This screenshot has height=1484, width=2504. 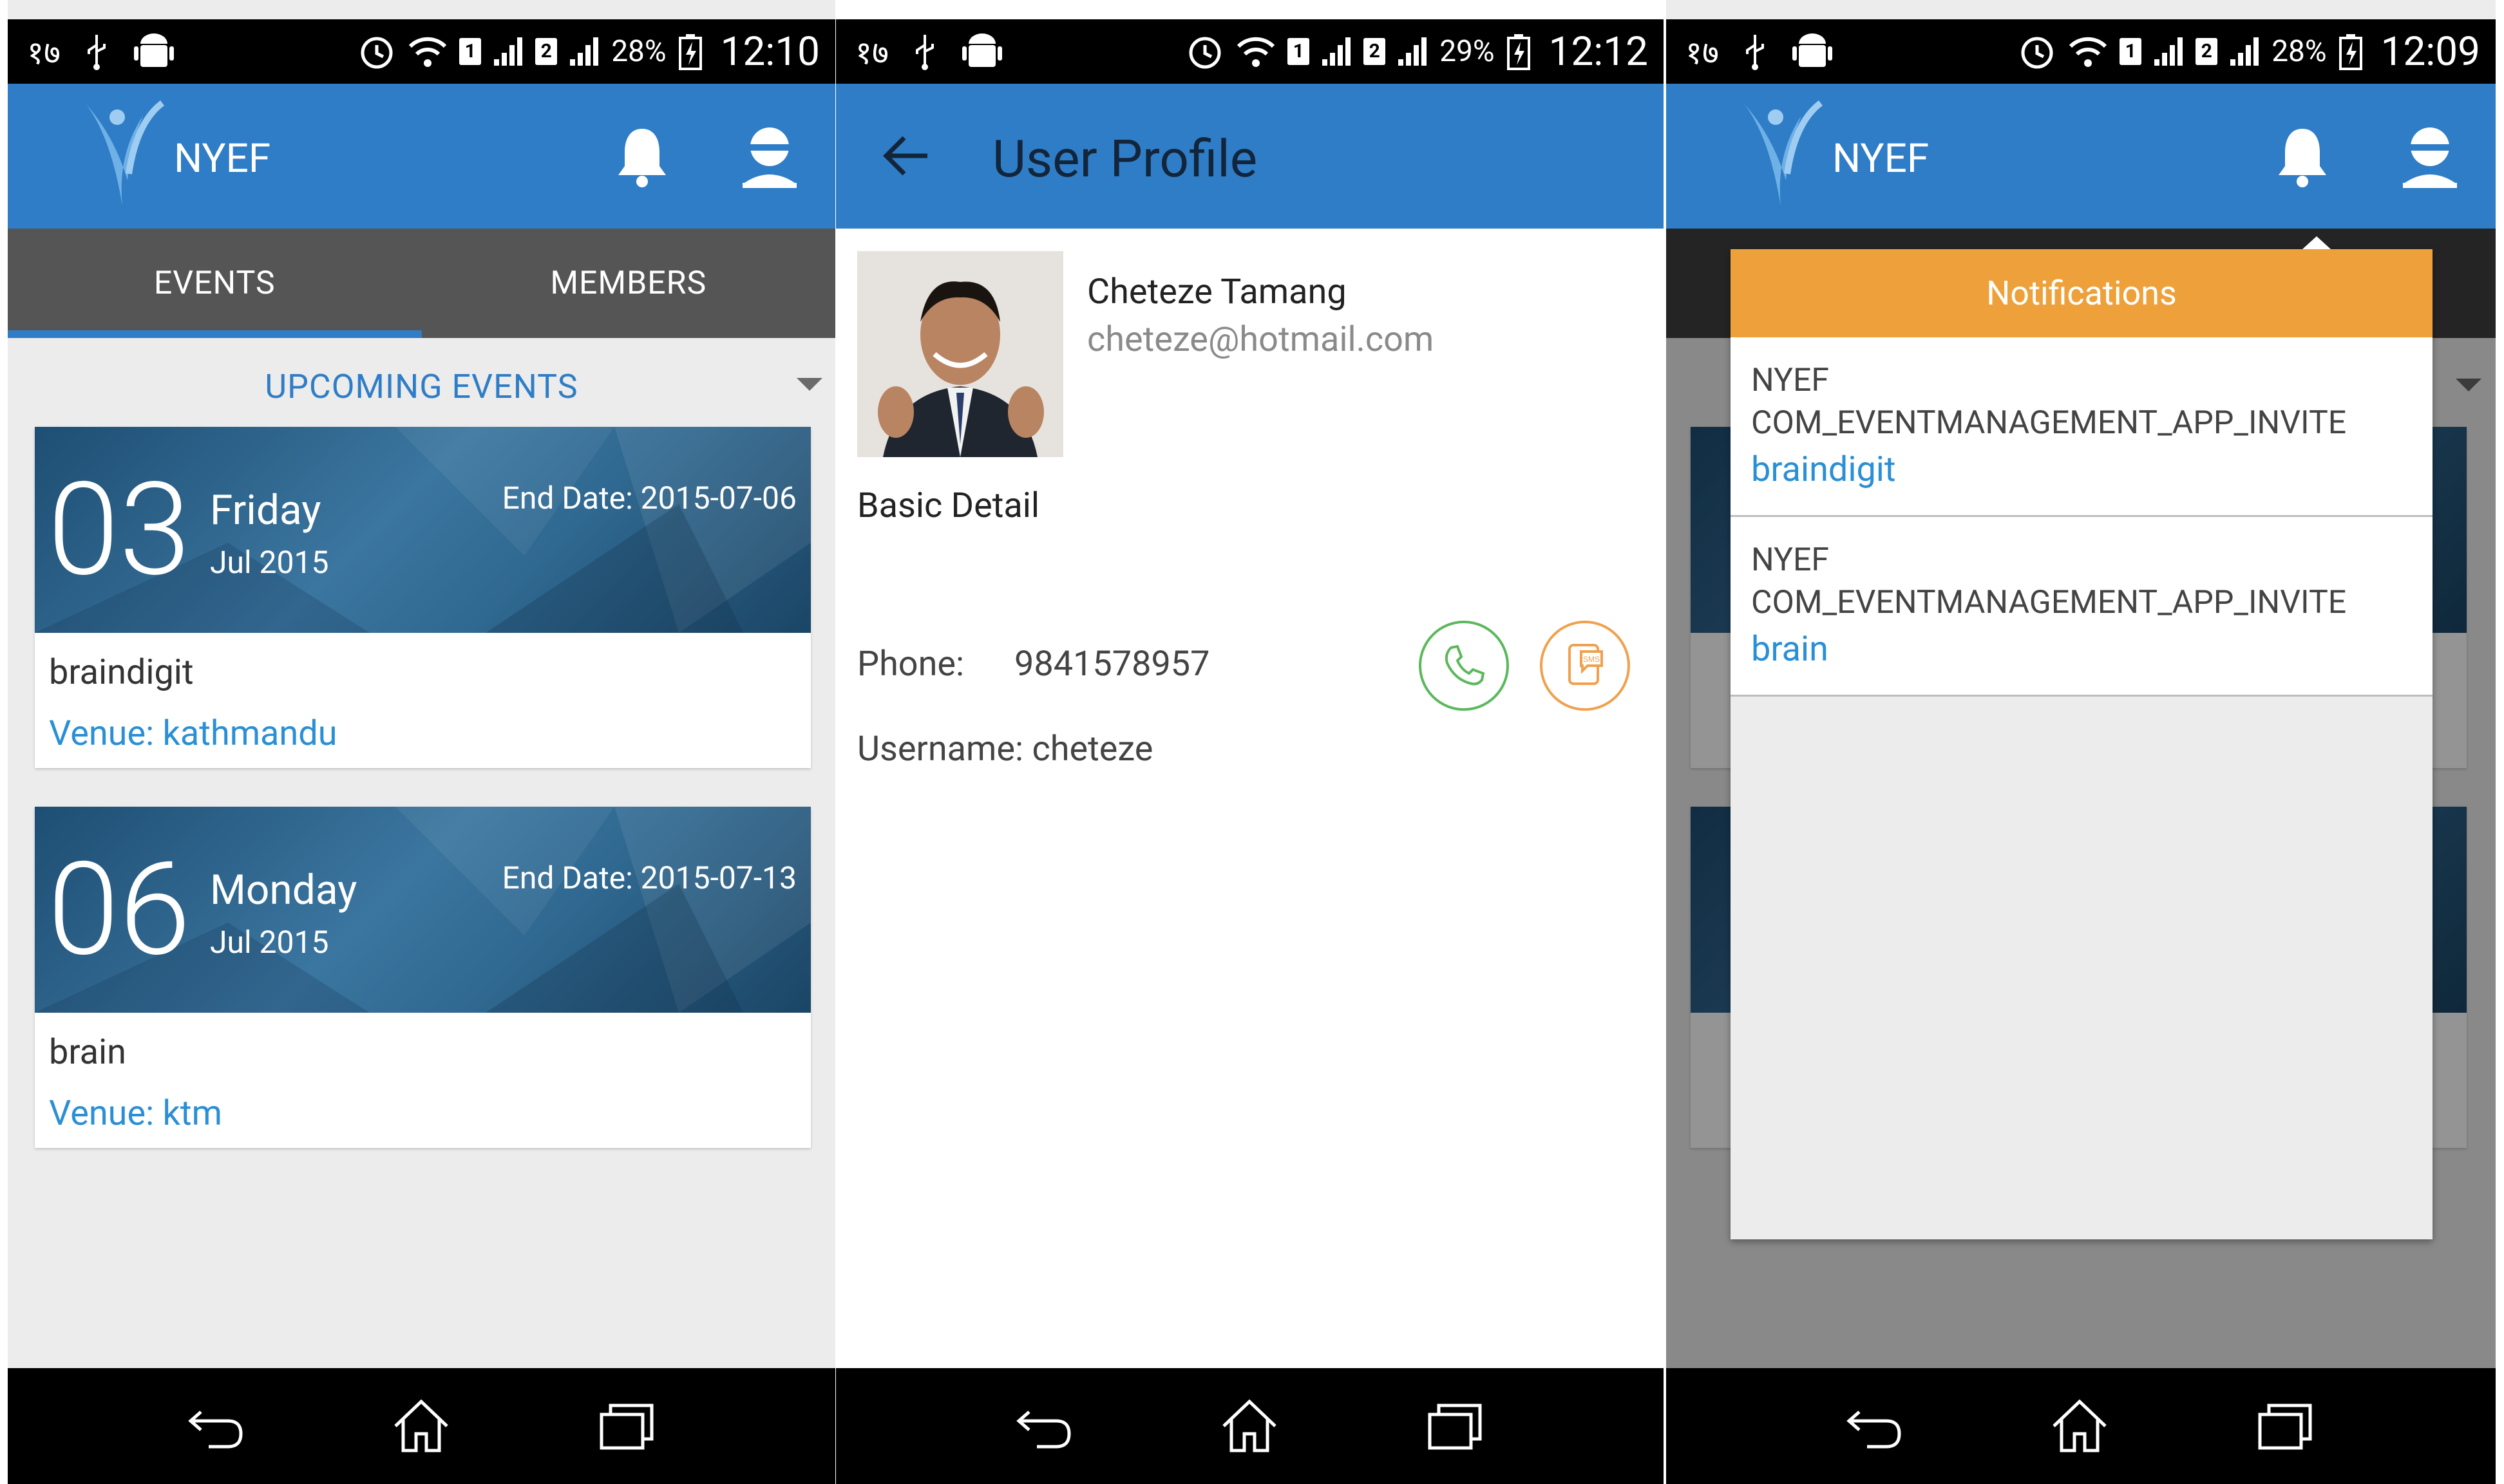 I want to click on avatar-photo, so click(x=960, y=354).